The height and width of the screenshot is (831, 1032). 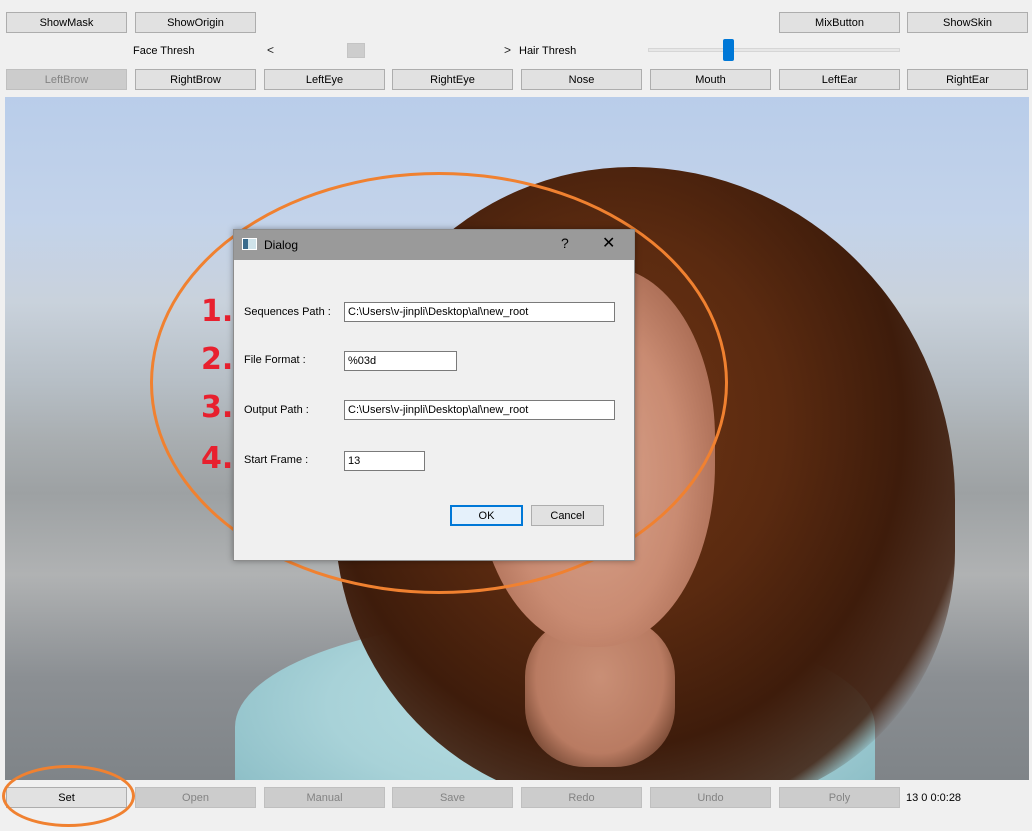 What do you see at coordinates (710, 797) in the screenshot?
I see `undo-button: Undo` at bounding box center [710, 797].